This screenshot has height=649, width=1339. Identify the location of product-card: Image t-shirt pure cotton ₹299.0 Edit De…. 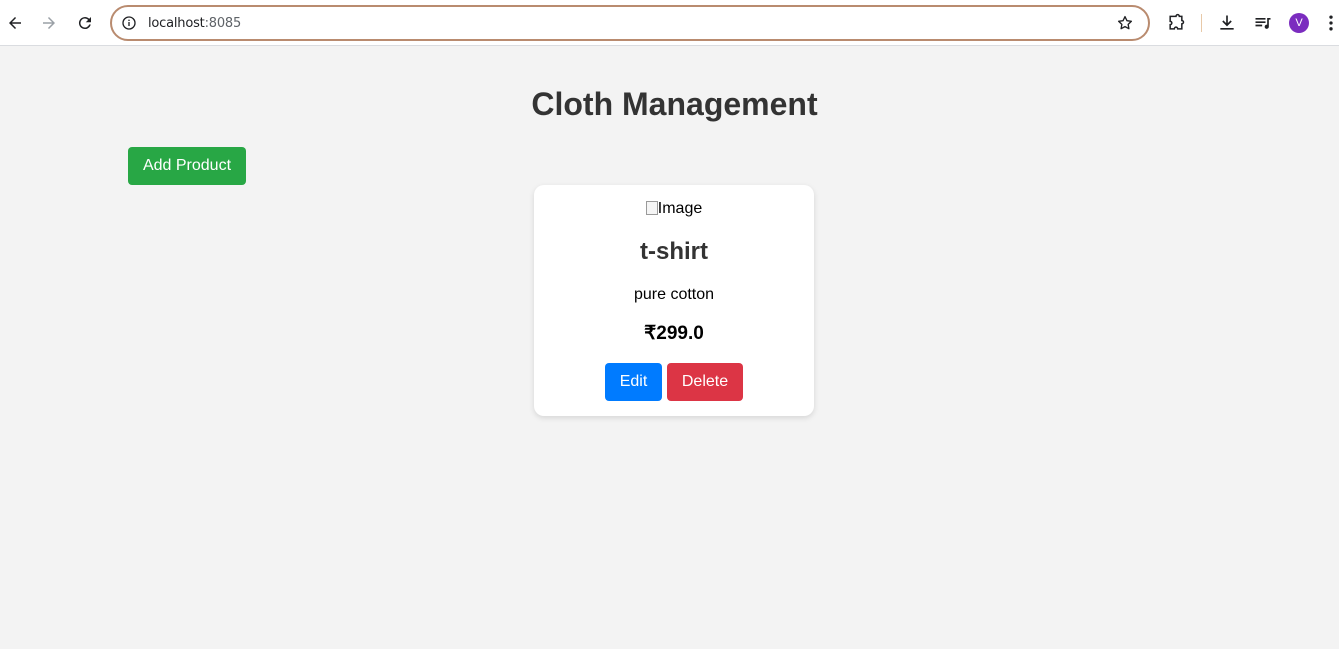
(674, 300).